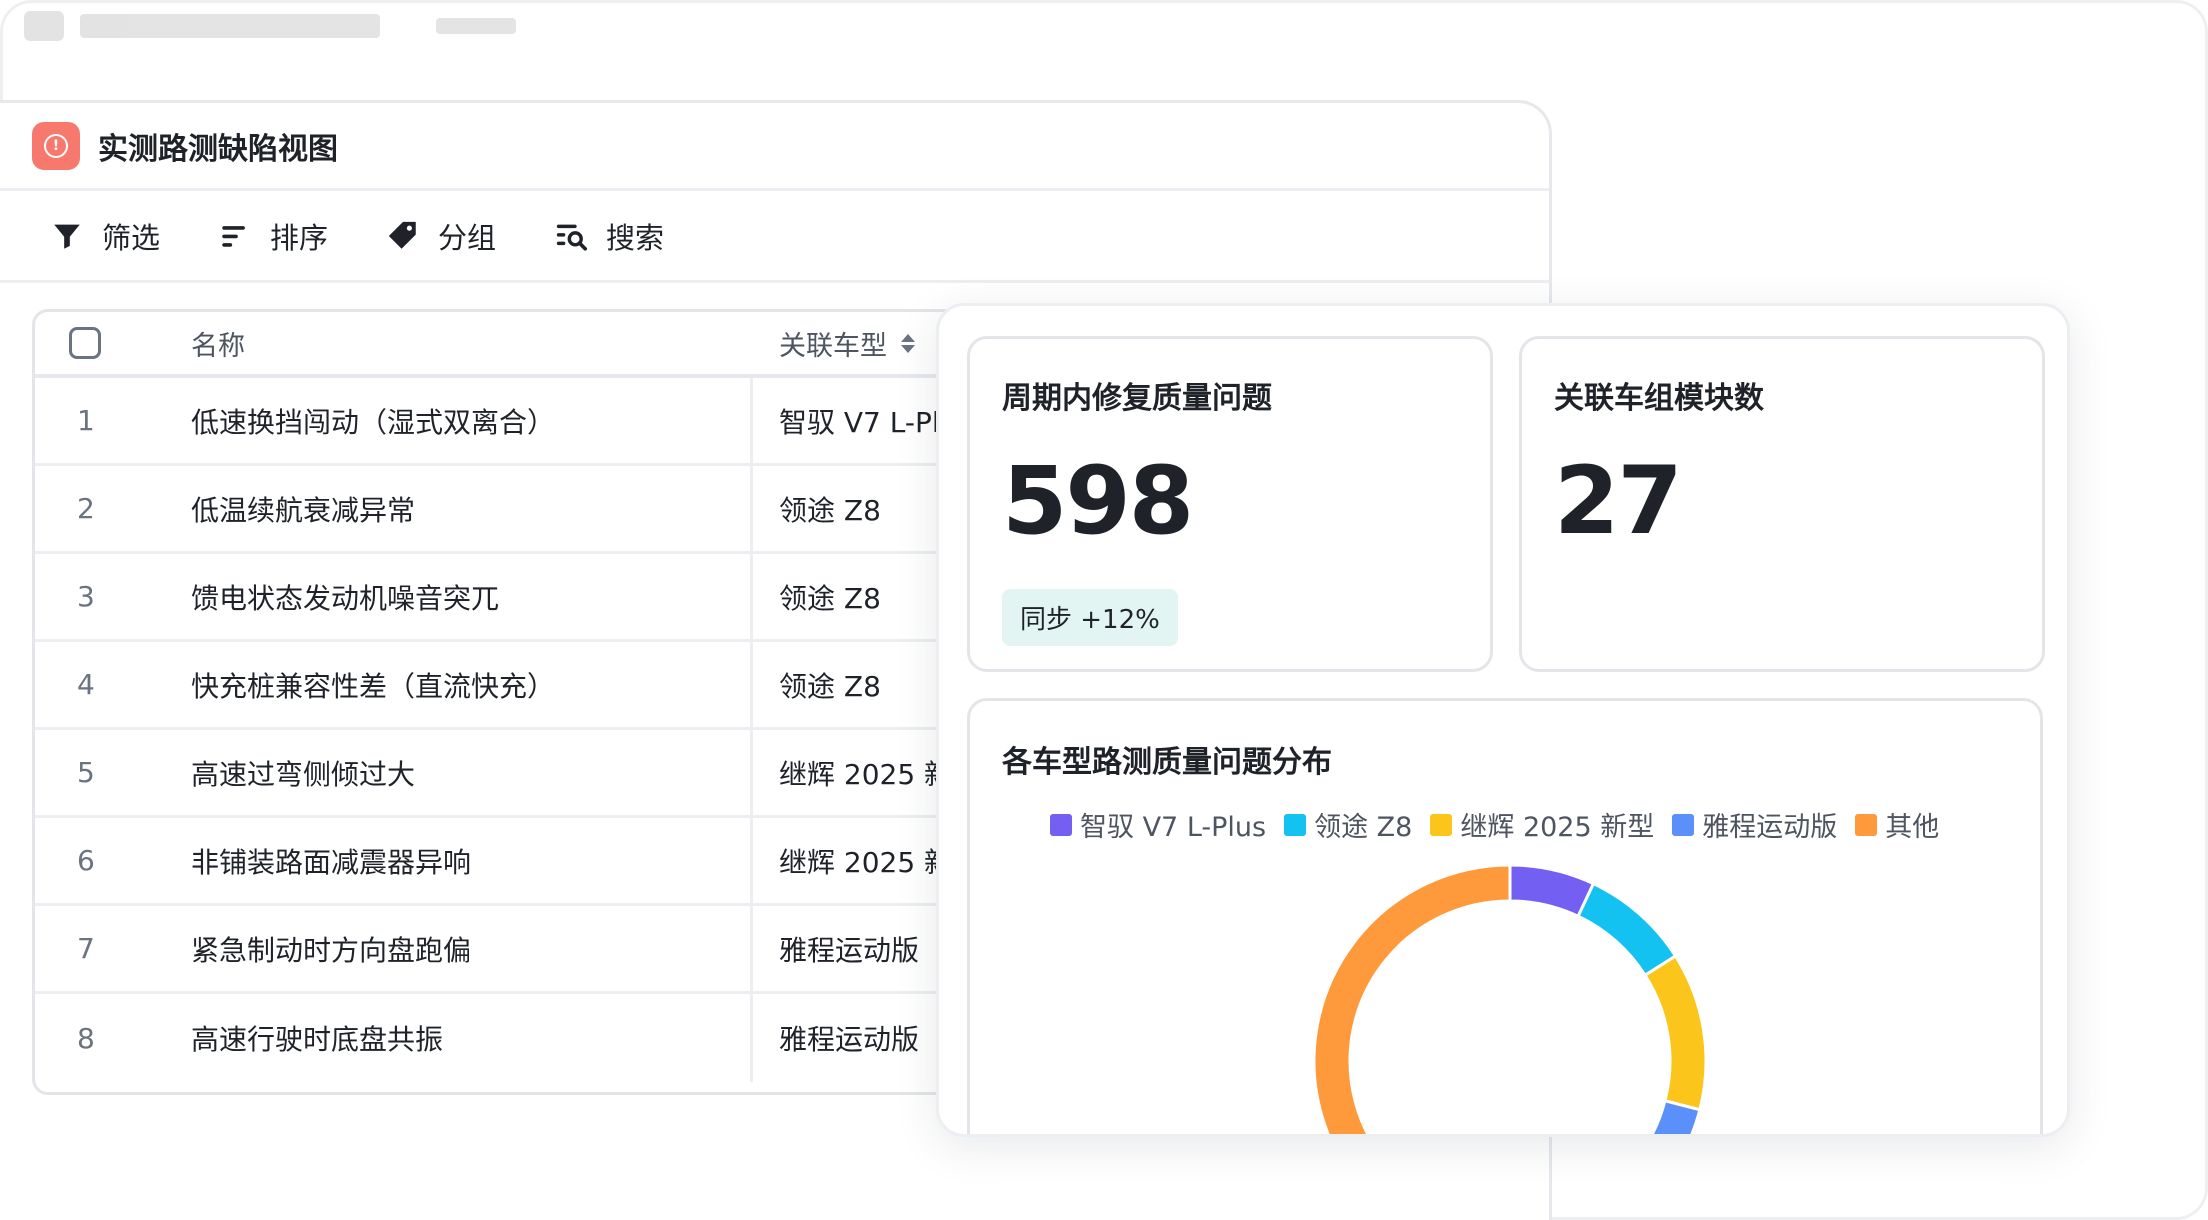 This screenshot has height=1220, width=2208. What do you see at coordinates (218, 149) in the screenshot?
I see `page-title: 实测路测缺陷视图` at bounding box center [218, 149].